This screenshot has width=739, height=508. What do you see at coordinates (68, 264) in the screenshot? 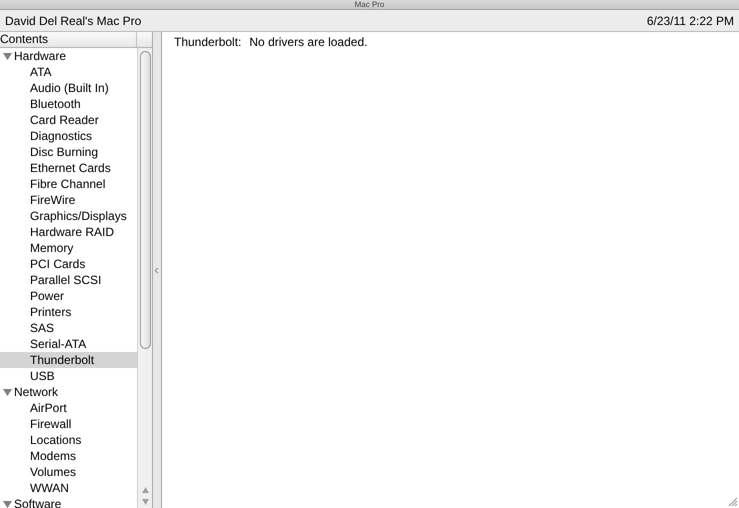
I see `tree-item: PCI Cards` at bounding box center [68, 264].